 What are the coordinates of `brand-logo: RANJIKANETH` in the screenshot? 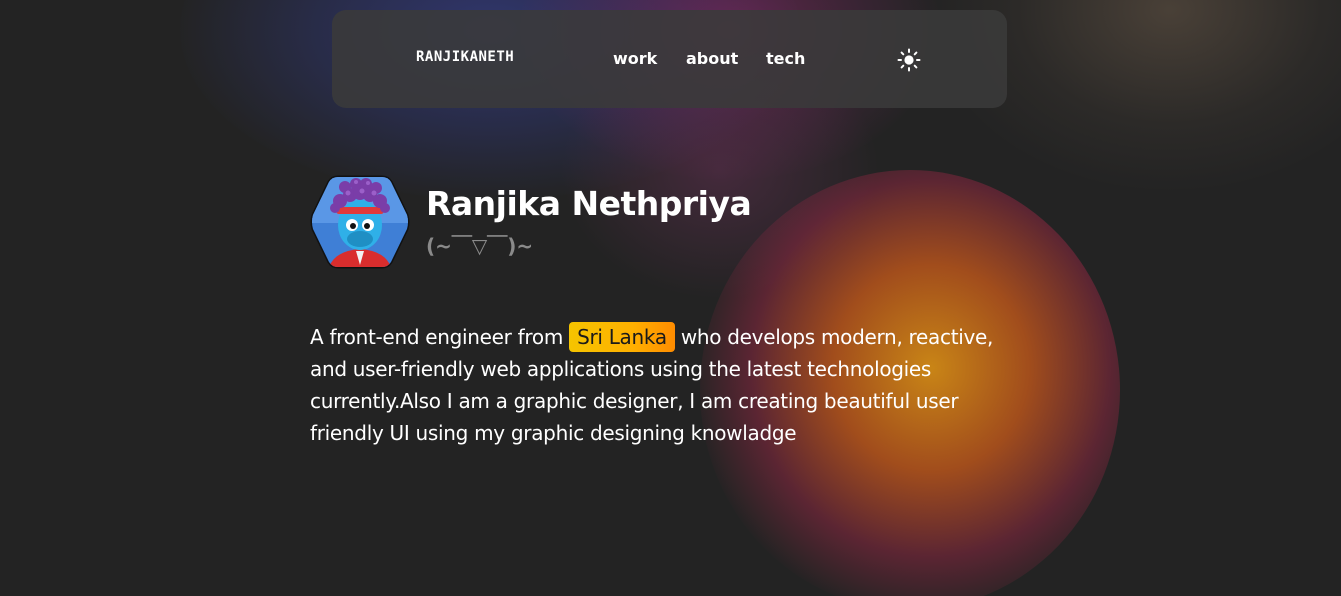 It's located at (465, 57).